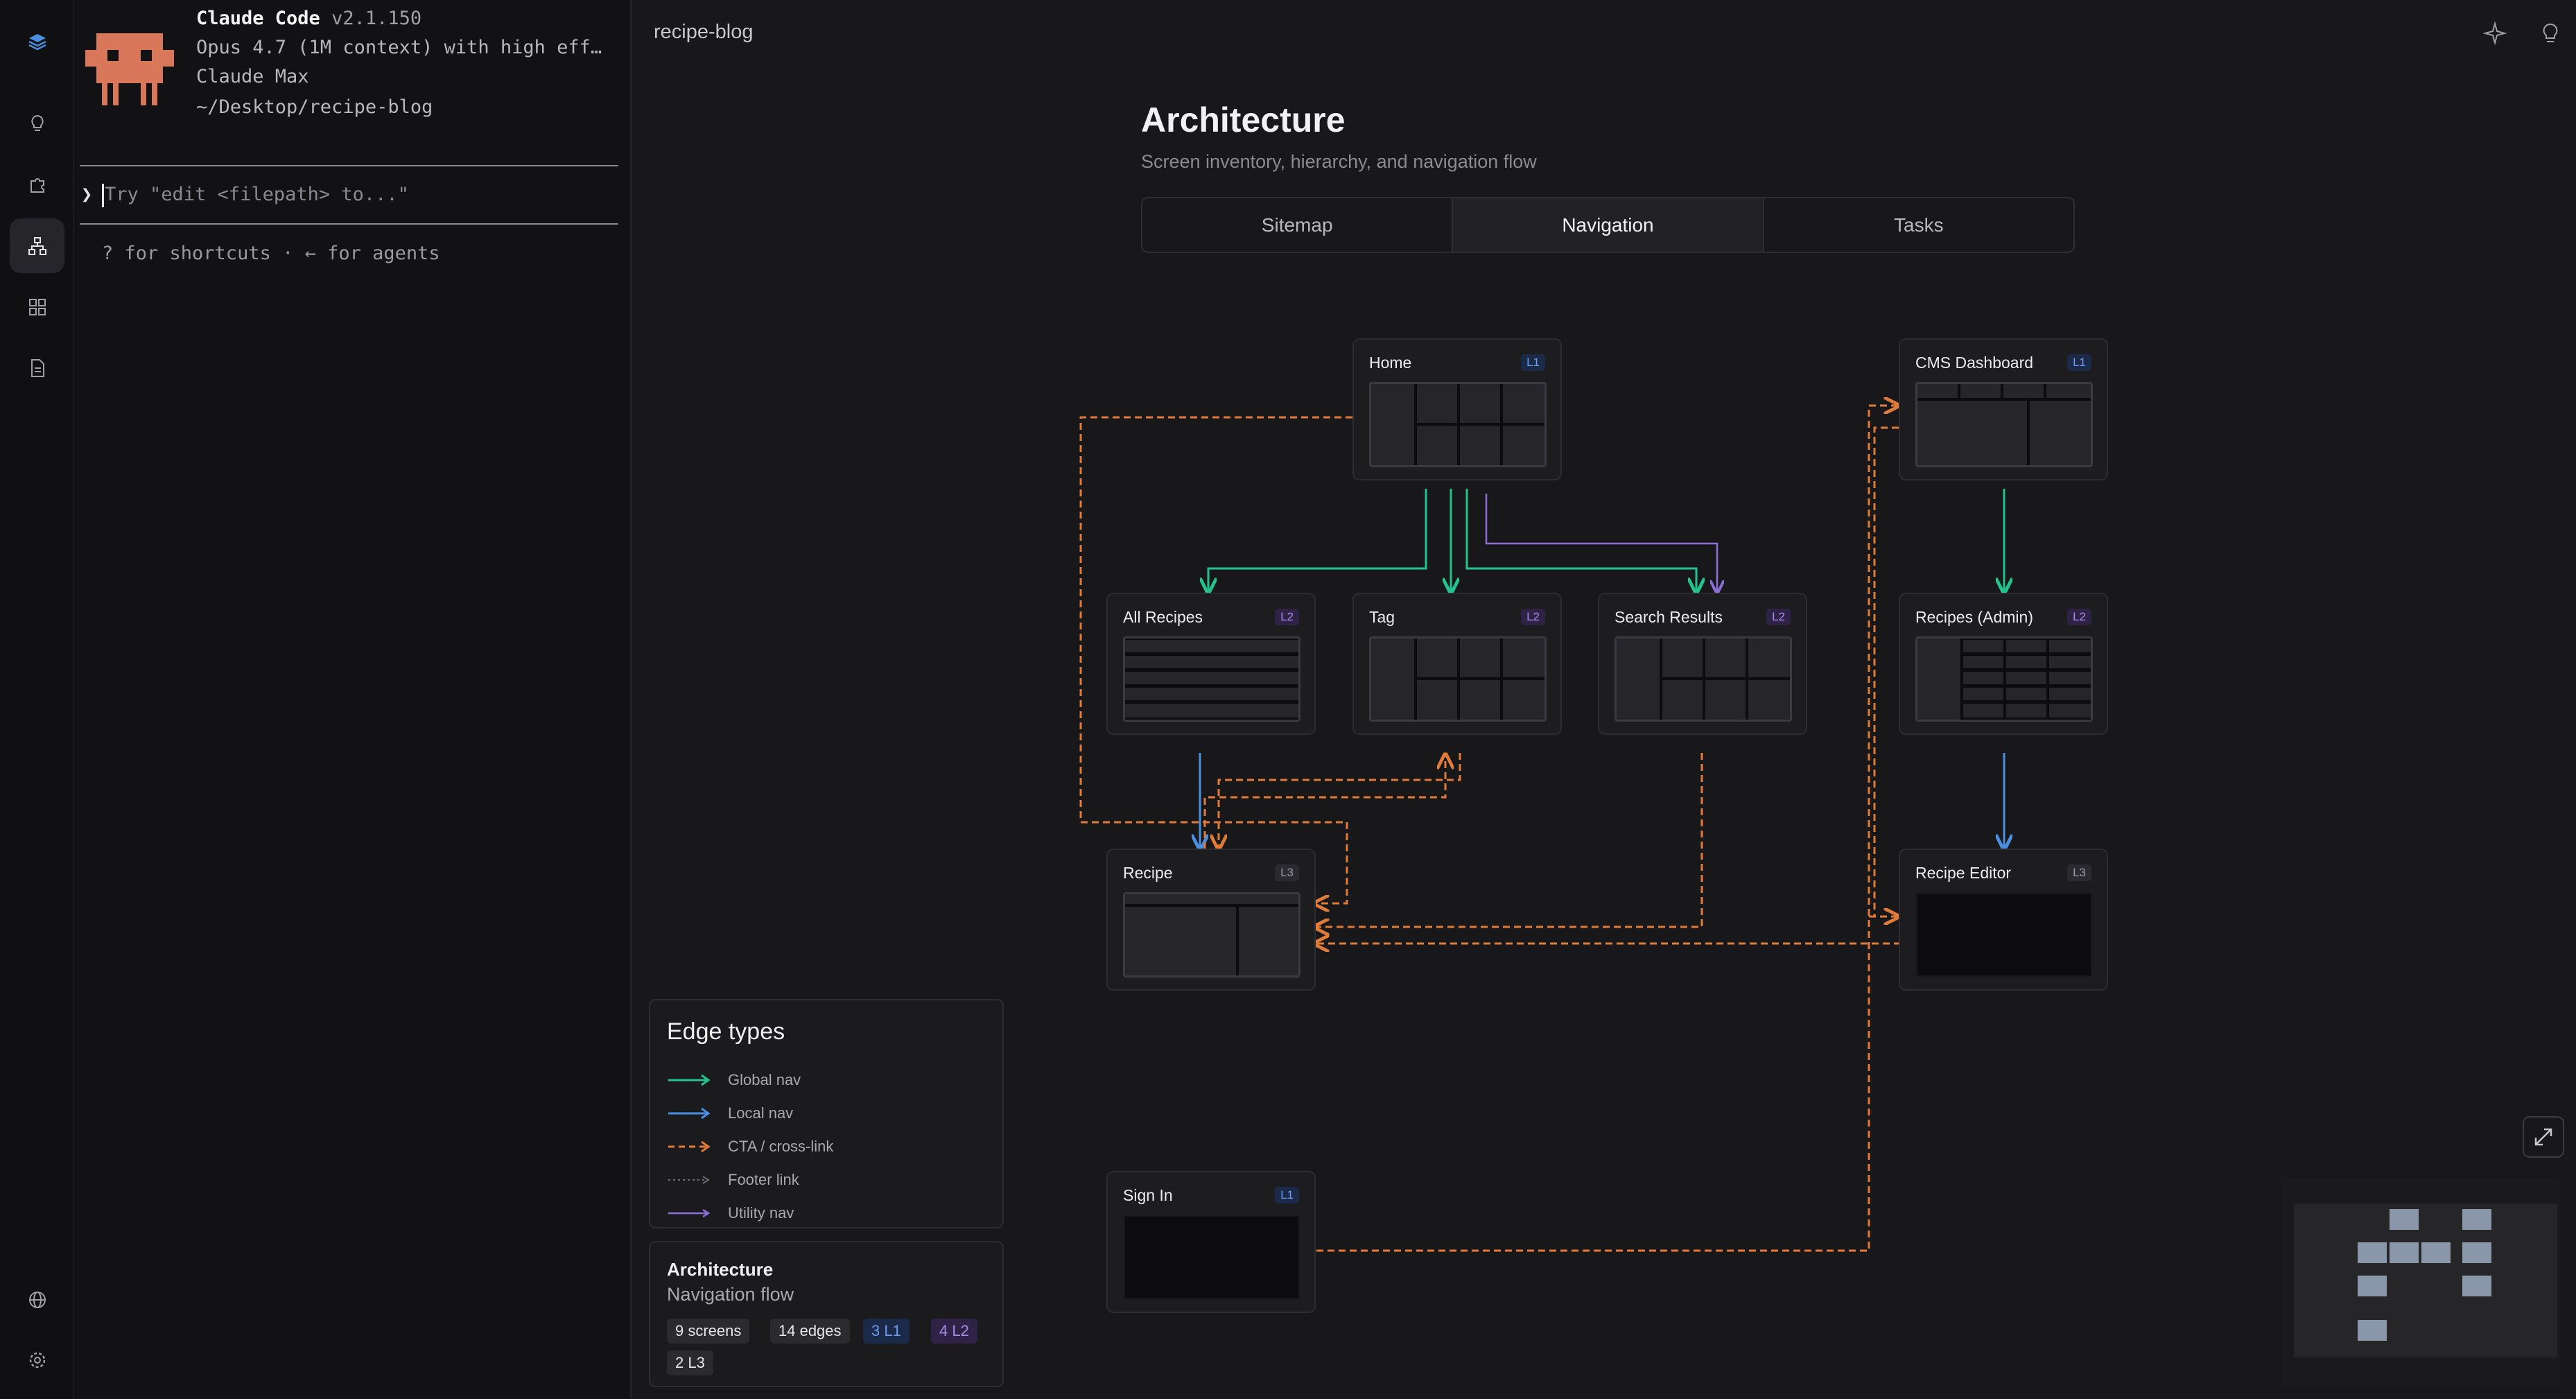 The height and width of the screenshot is (1399, 2576). I want to click on node-cms-dashboard: CMS Dashboard L1, so click(2003, 409).